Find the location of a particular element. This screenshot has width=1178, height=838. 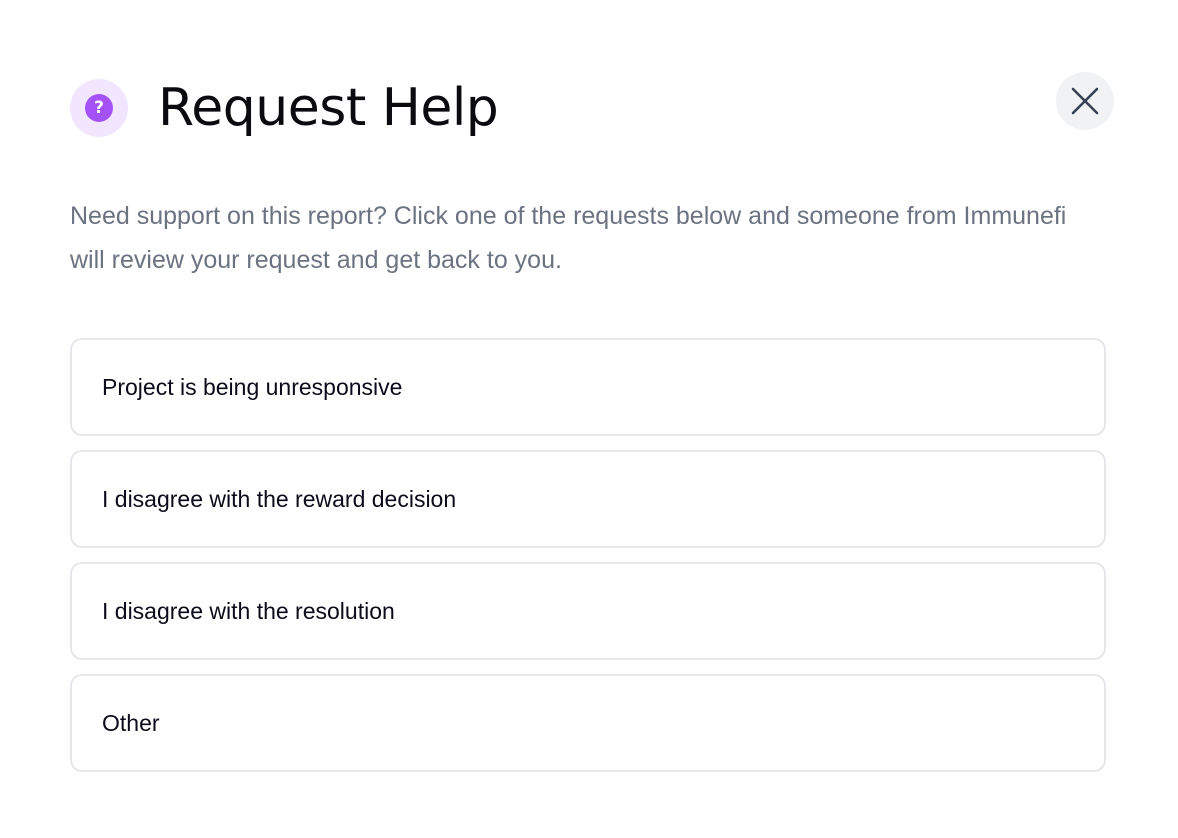

modal-header: ? Request Help is located at coordinates (284, 108).